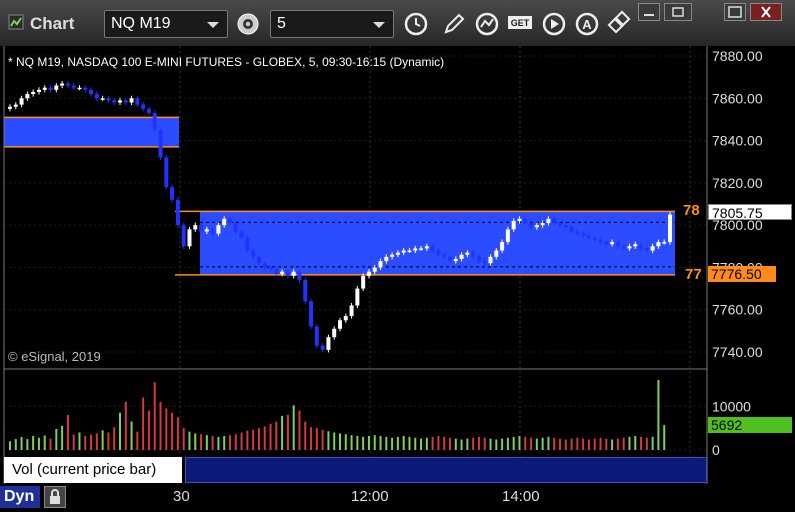  I want to click on last-volume-tag: 5692, so click(750, 425).